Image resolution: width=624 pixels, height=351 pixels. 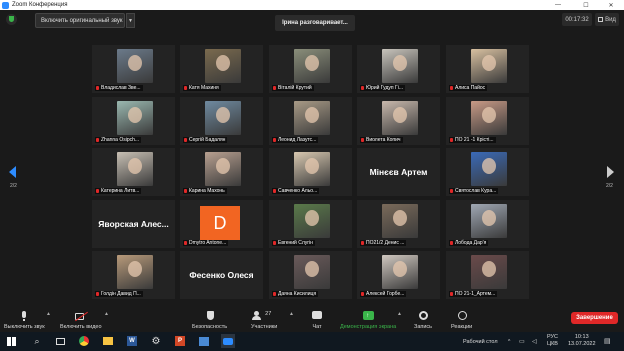 What do you see at coordinates (11, 19) in the screenshot?
I see `security-shield-icon` at bounding box center [11, 19].